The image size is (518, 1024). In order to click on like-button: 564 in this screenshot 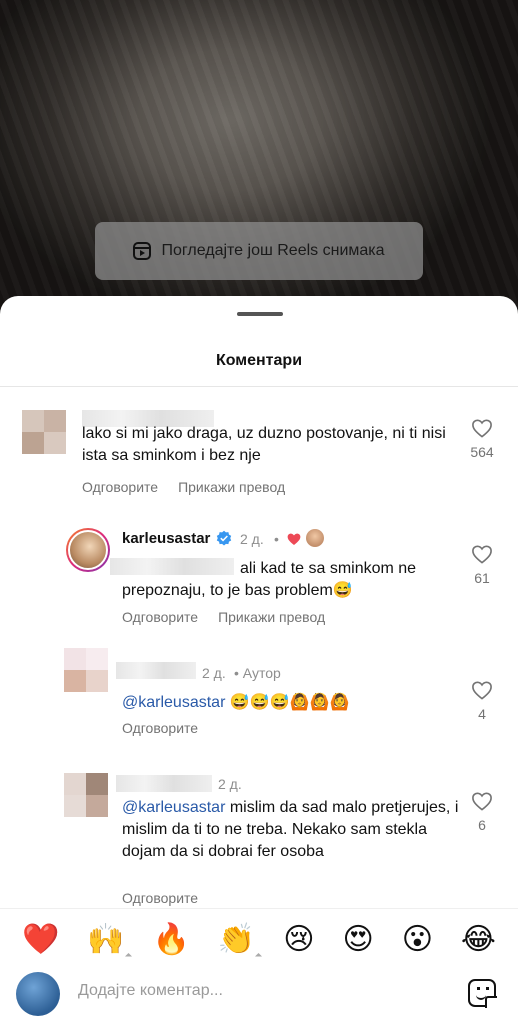, I will do `click(482, 439)`.